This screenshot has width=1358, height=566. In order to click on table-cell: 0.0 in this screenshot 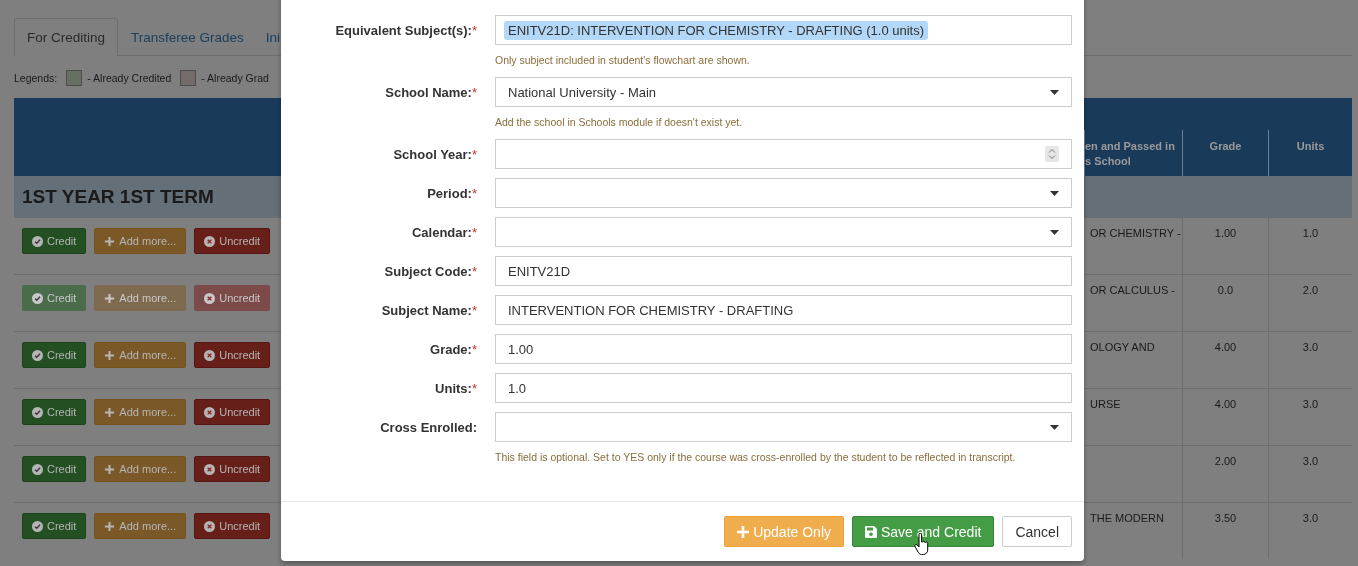, I will do `click(1225, 290)`.